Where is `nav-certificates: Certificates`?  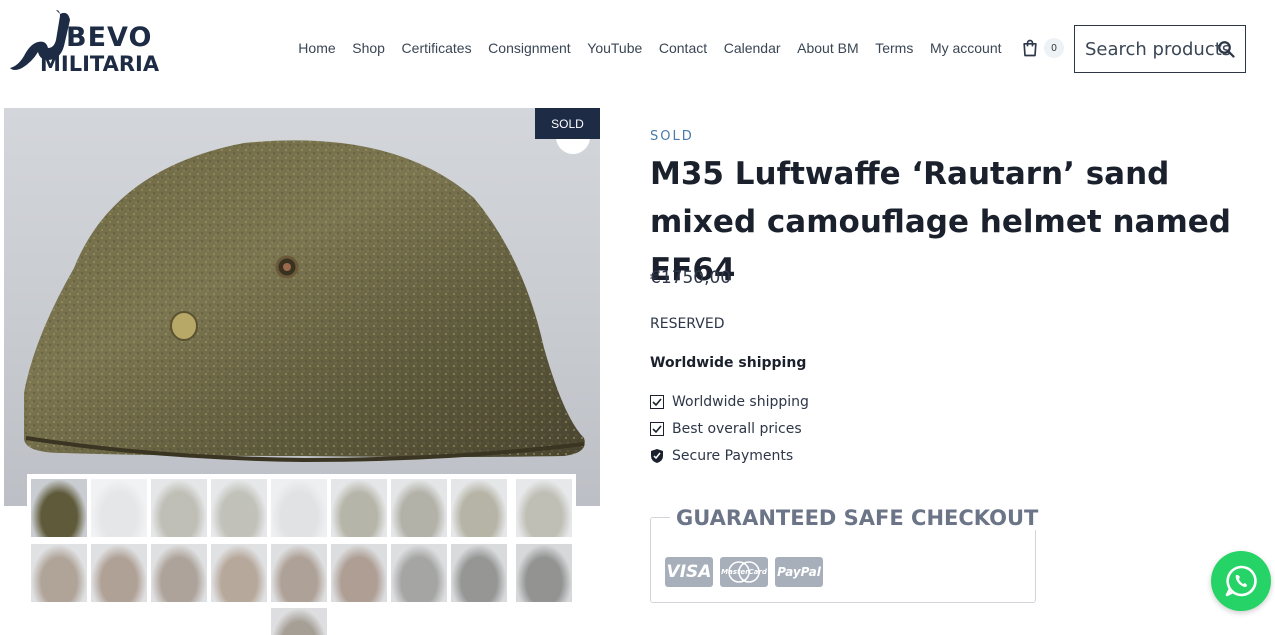
nav-certificates: Certificates is located at coordinates (436, 48).